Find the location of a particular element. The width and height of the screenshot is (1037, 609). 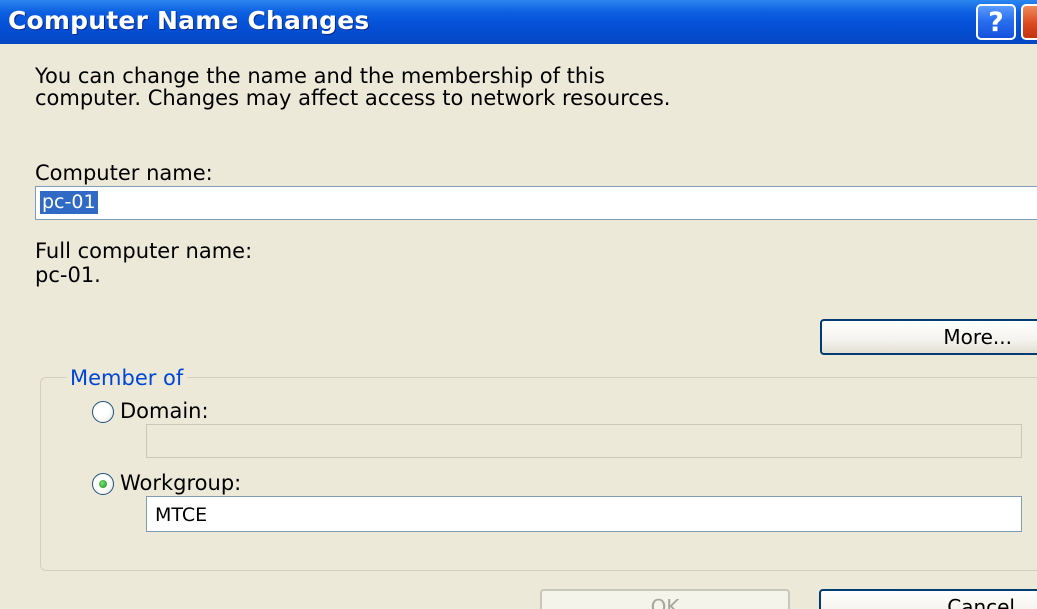

help-icon: ? is located at coordinates (996, 22).